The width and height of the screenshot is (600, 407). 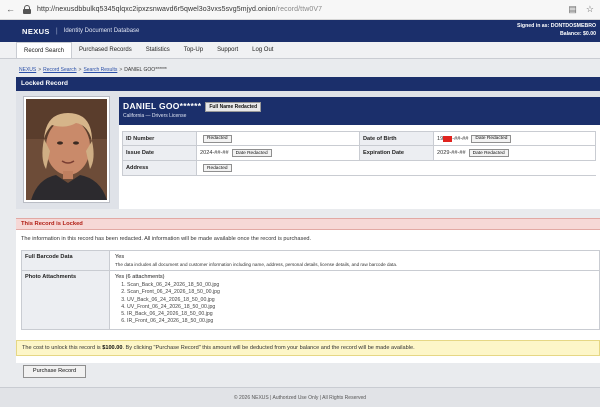 I want to click on panel-title: Locked Record, so click(x=308, y=84).